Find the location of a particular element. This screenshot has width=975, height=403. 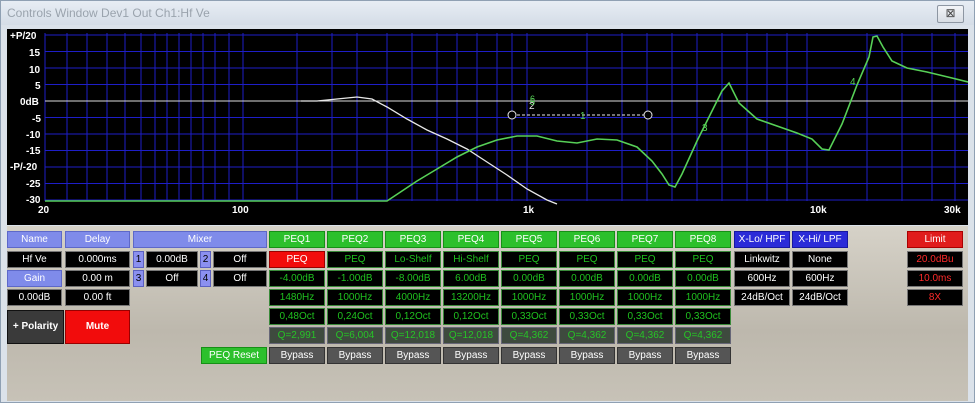

peq-frequency: 4000Hz is located at coordinates (413, 297).